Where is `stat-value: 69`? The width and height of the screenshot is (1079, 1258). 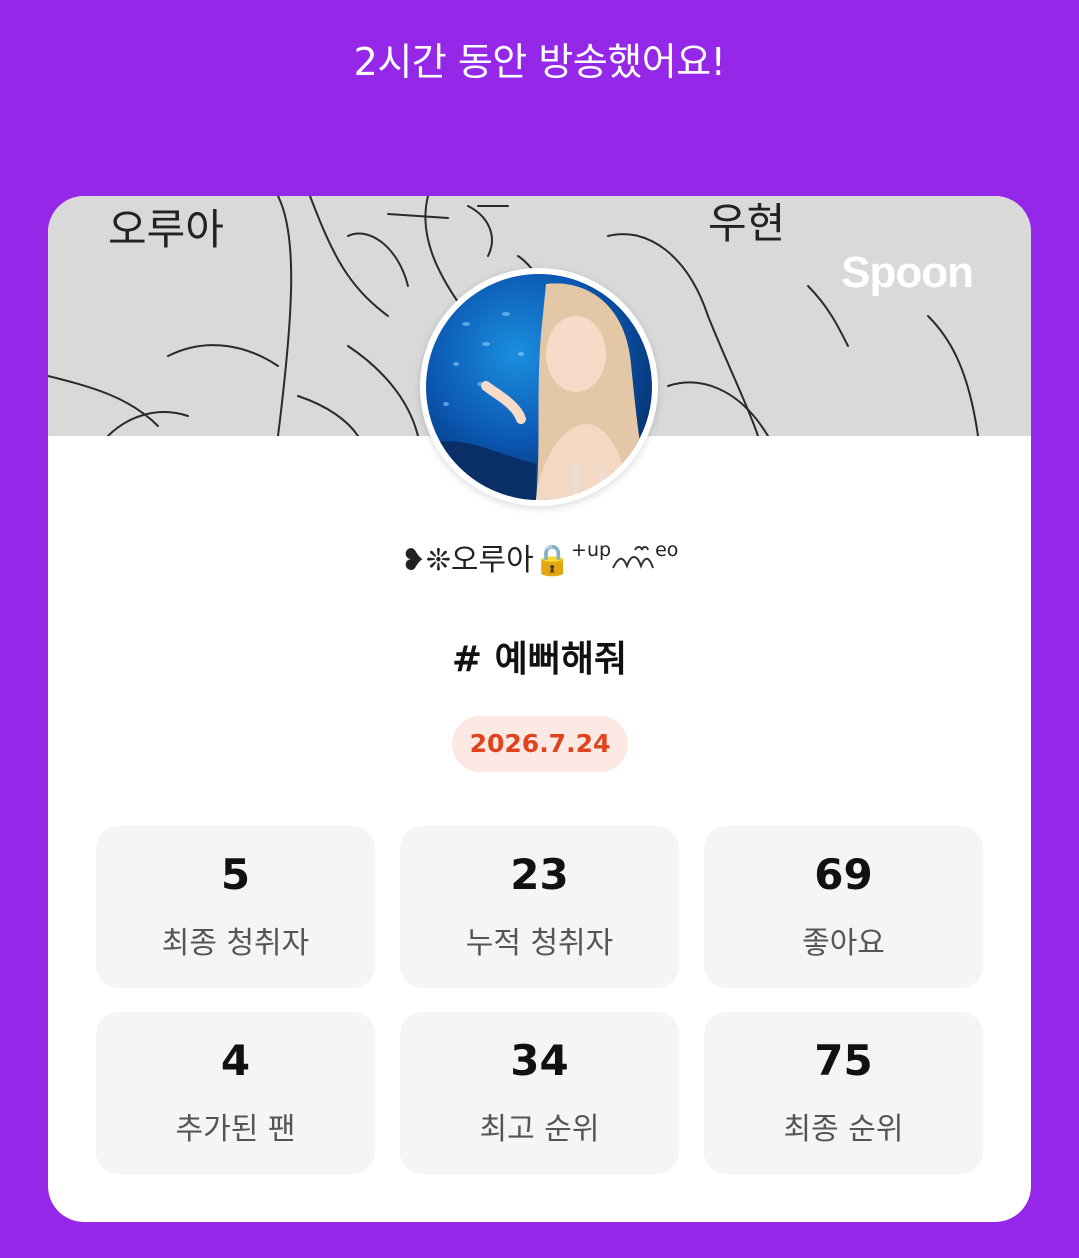
stat-value: 69 is located at coordinates (843, 874).